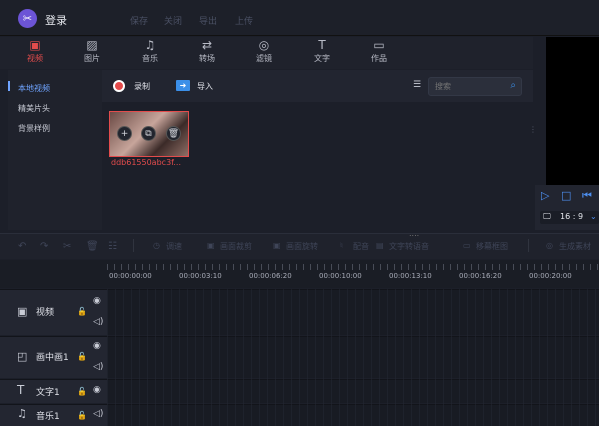 This screenshot has height=426, width=599. What do you see at coordinates (480, 276) in the screenshot?
I see `time-tick: 00:00:16:20` at bounding box center [480, 276].